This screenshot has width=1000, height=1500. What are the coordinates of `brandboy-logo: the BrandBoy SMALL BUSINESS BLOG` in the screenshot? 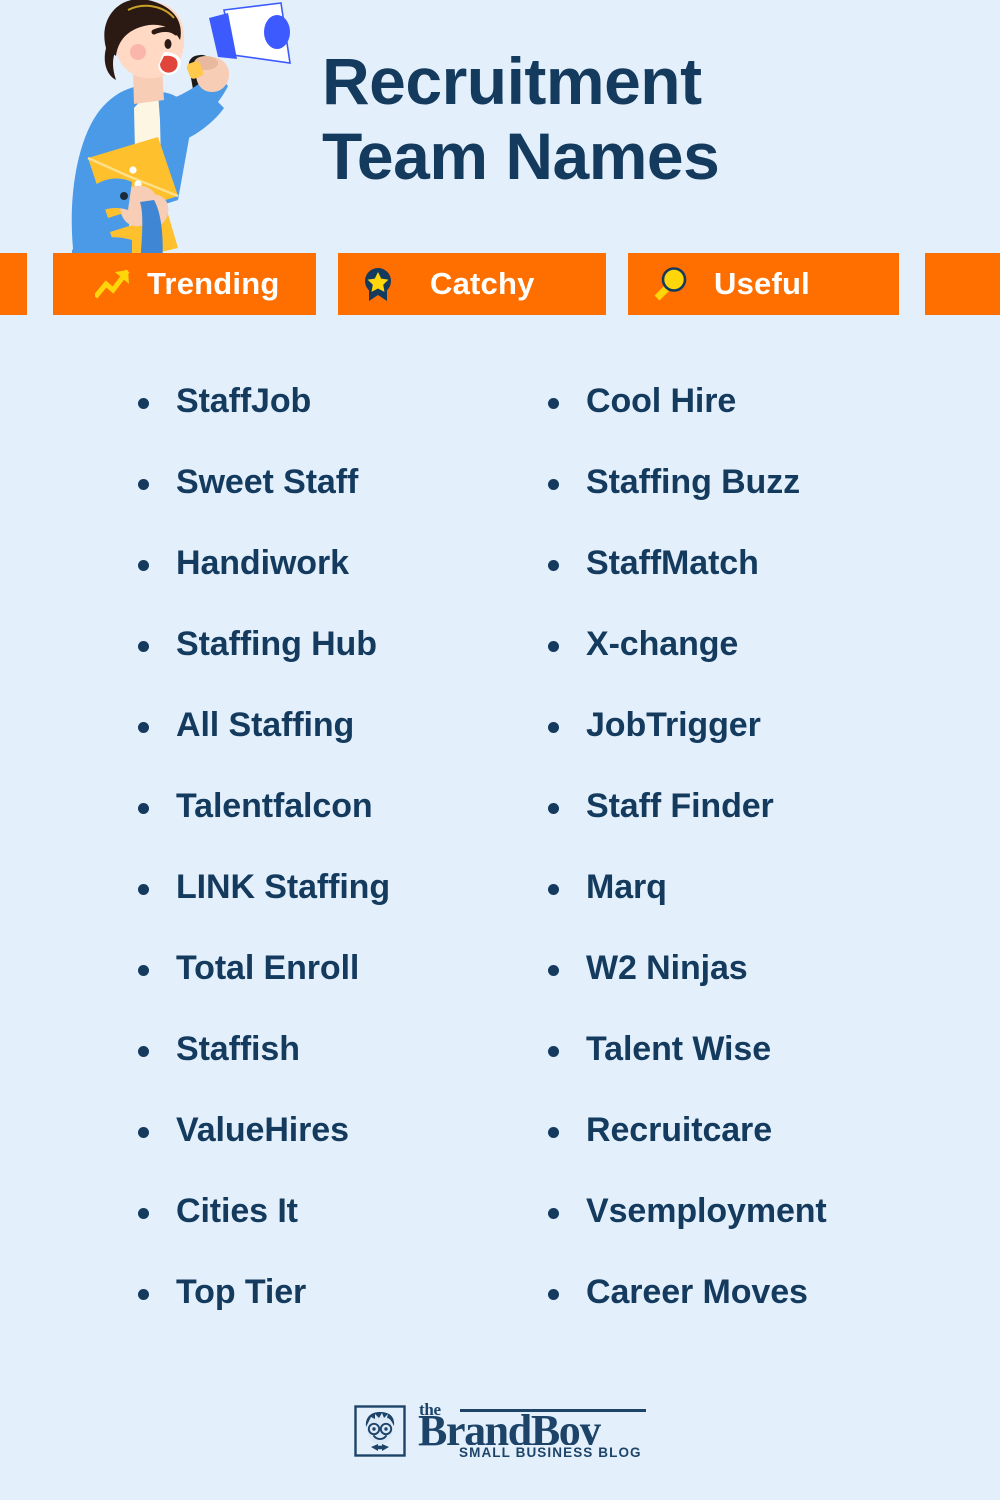 It's located at (500, 1431).